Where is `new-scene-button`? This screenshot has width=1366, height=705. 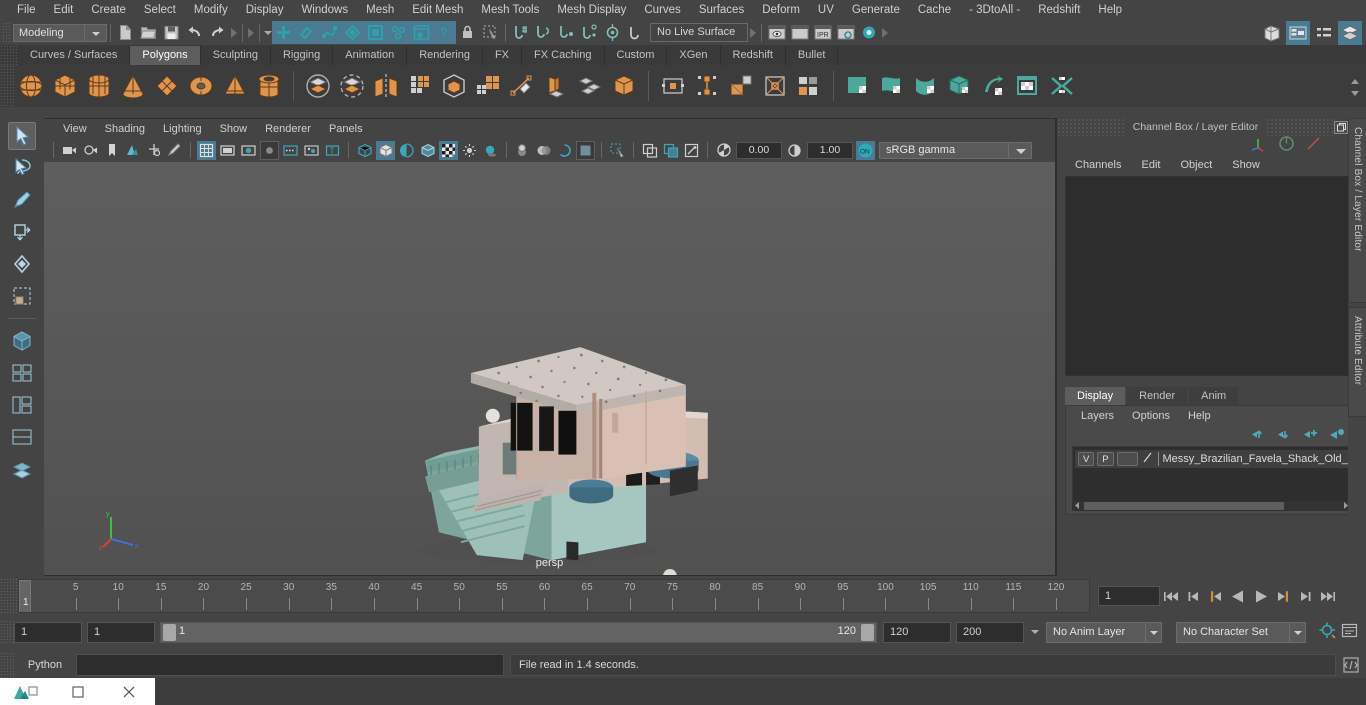
new-scene-button is located at coordinates (125, 32).